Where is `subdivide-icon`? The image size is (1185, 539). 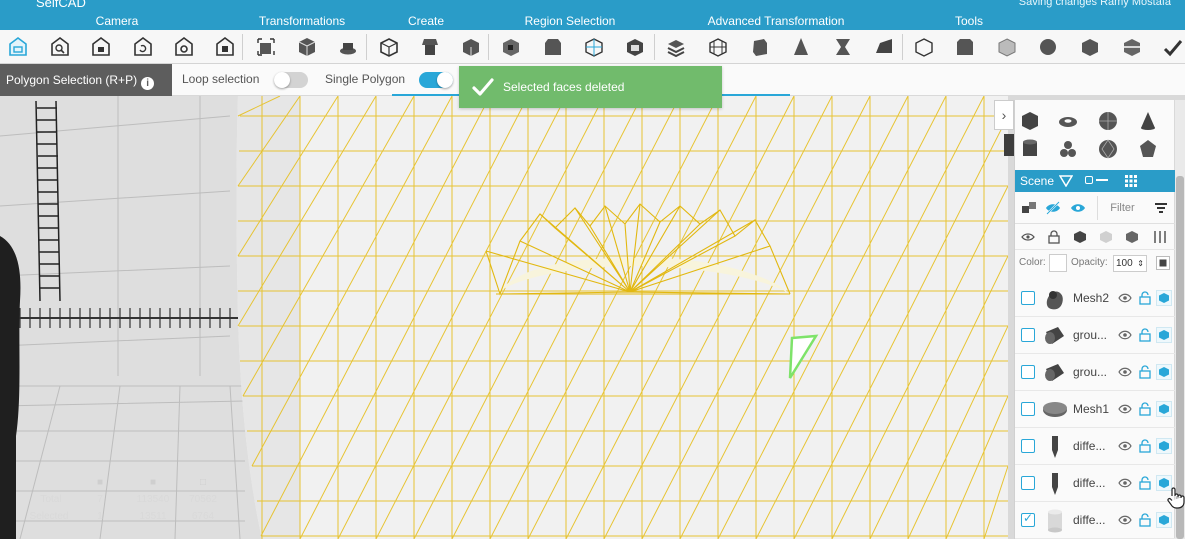
subdivide-icon is located at coordinates (718, 47).